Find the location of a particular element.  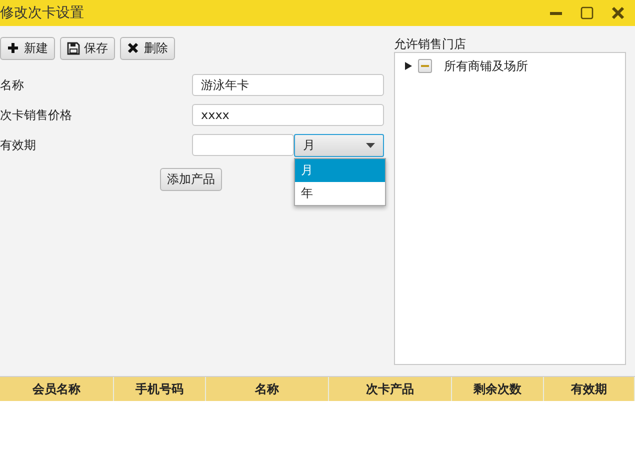

column-header: 会员名称 is located at coordinates (57, 389).